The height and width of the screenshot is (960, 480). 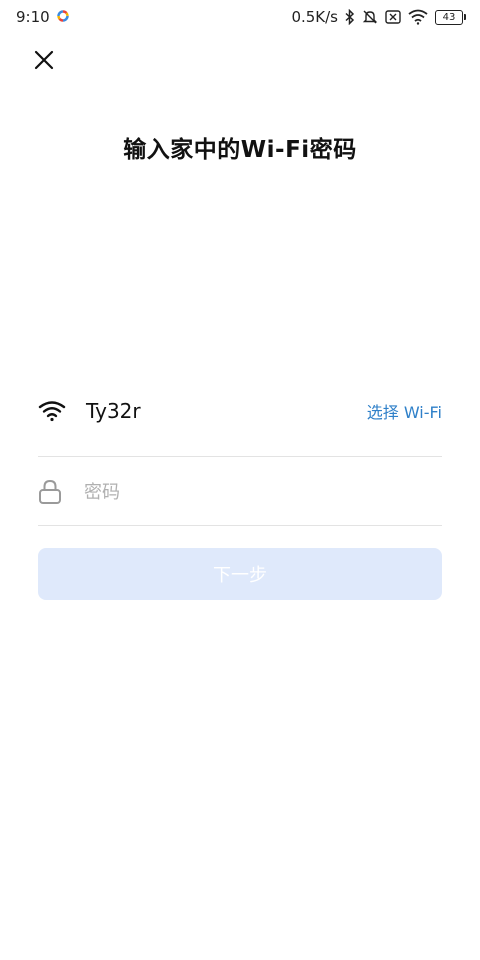 I want to click on lock-icon, so click(x=51, y=492).